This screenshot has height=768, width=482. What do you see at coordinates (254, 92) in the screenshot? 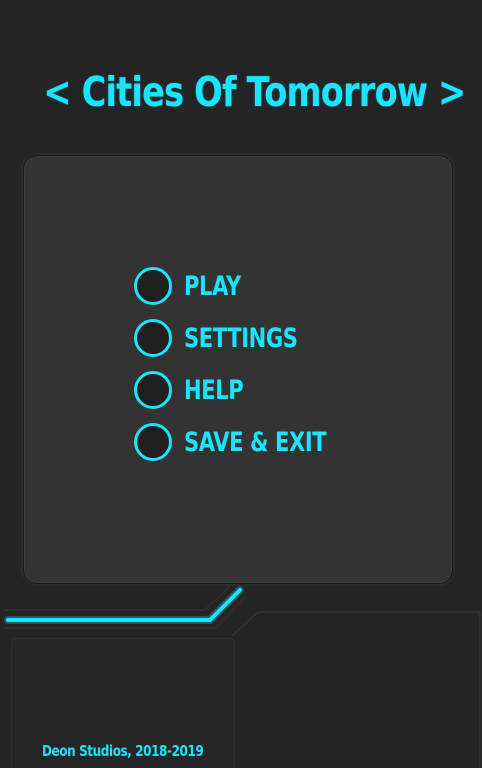
I see `game-title: < Cities Of Tomorrow >` at bounding box center [254, 92].